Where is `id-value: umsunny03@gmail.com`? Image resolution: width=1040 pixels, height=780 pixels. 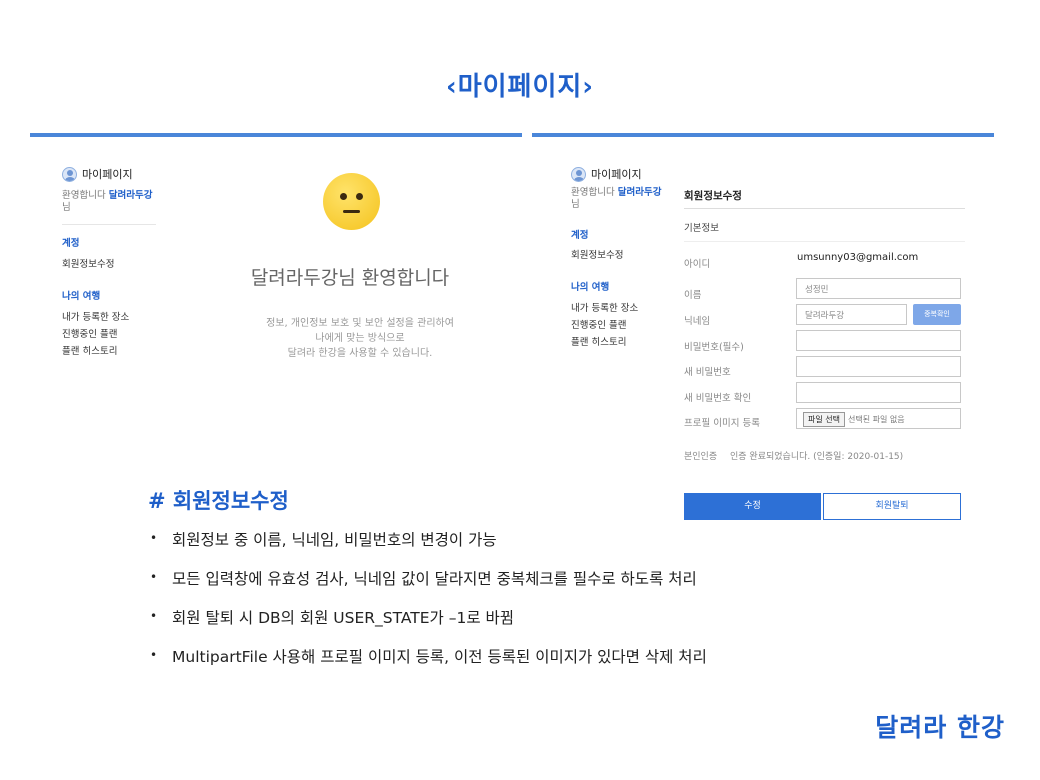 id-value: umsunny03@gmail.com is located at coordinates (858, 257).